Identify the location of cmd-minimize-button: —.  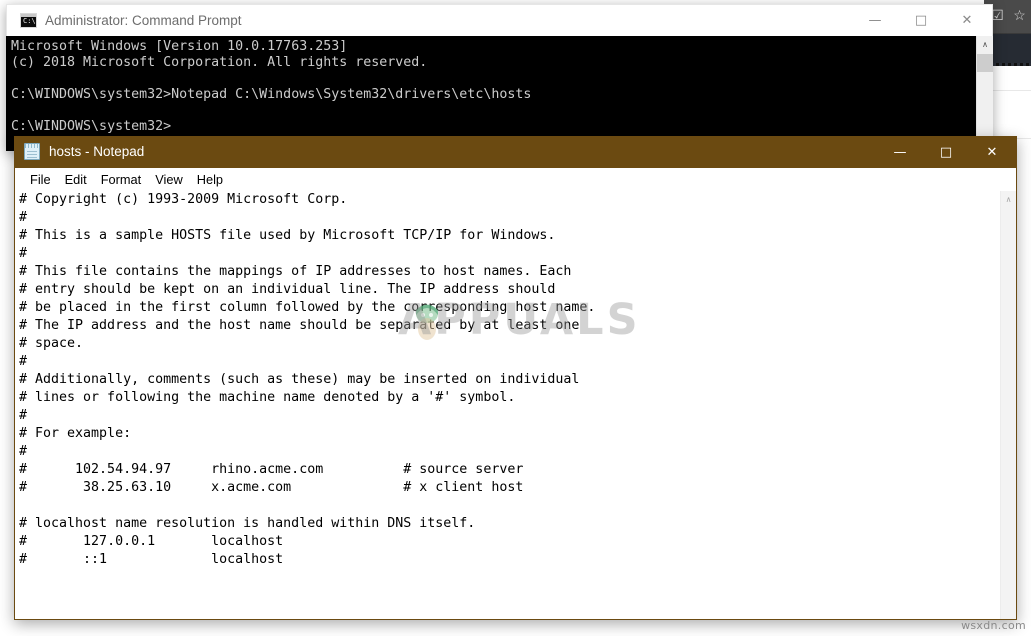
(875, 20).